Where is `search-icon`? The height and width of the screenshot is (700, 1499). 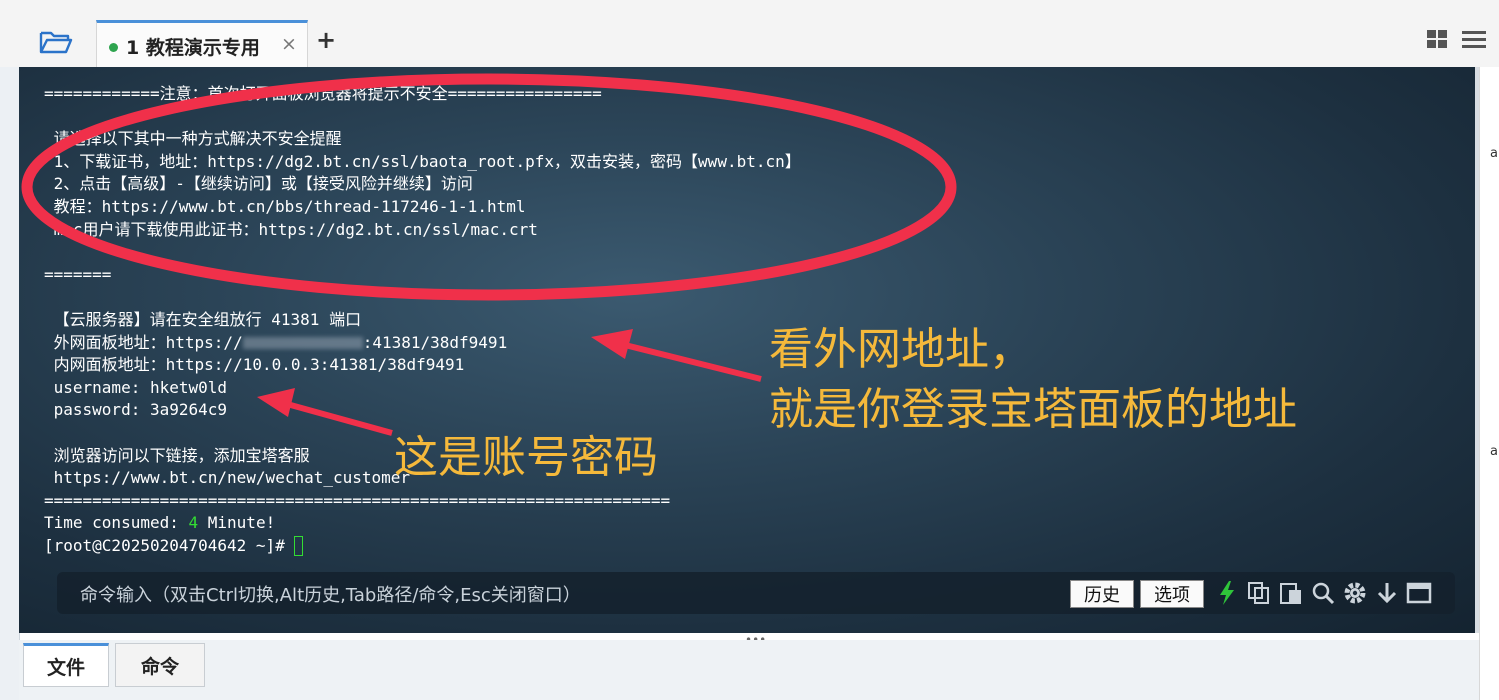
search-icon is located at coordinates (1323, 593).